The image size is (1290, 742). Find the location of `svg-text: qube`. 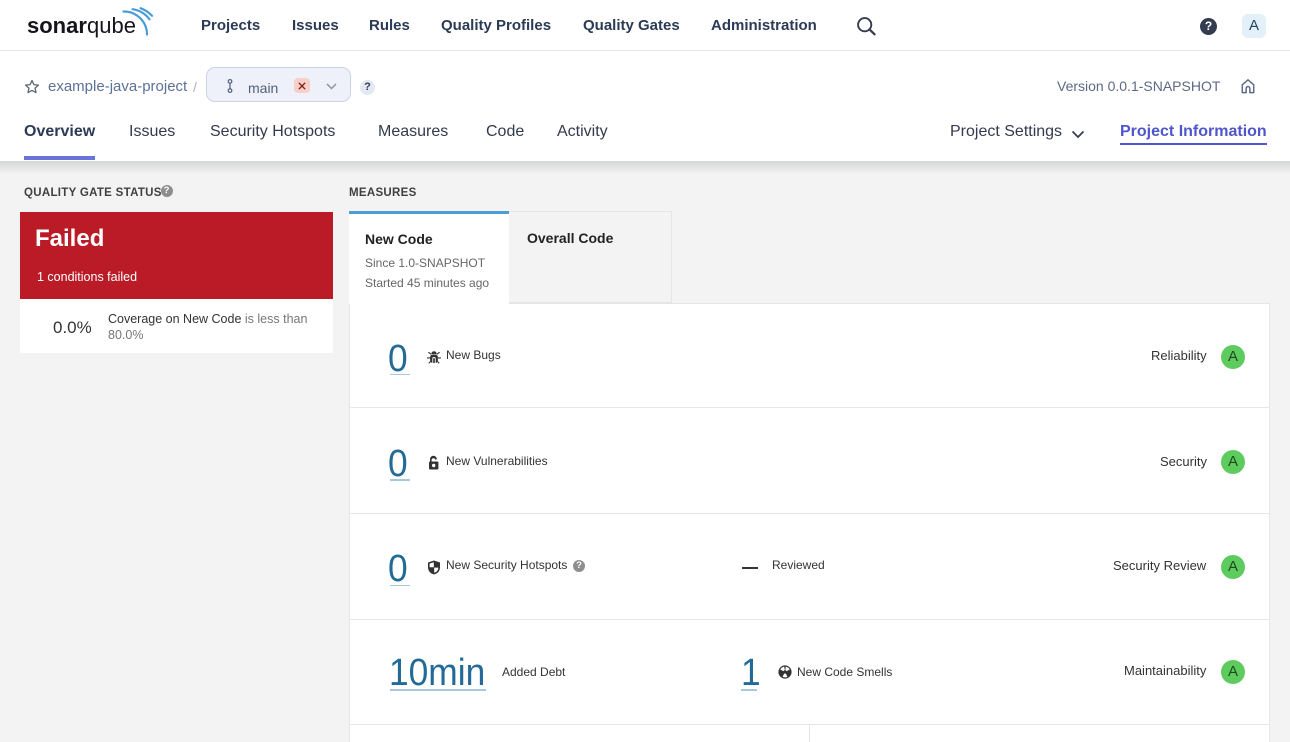

svg-text: qube is located at coordinates (111, 25).